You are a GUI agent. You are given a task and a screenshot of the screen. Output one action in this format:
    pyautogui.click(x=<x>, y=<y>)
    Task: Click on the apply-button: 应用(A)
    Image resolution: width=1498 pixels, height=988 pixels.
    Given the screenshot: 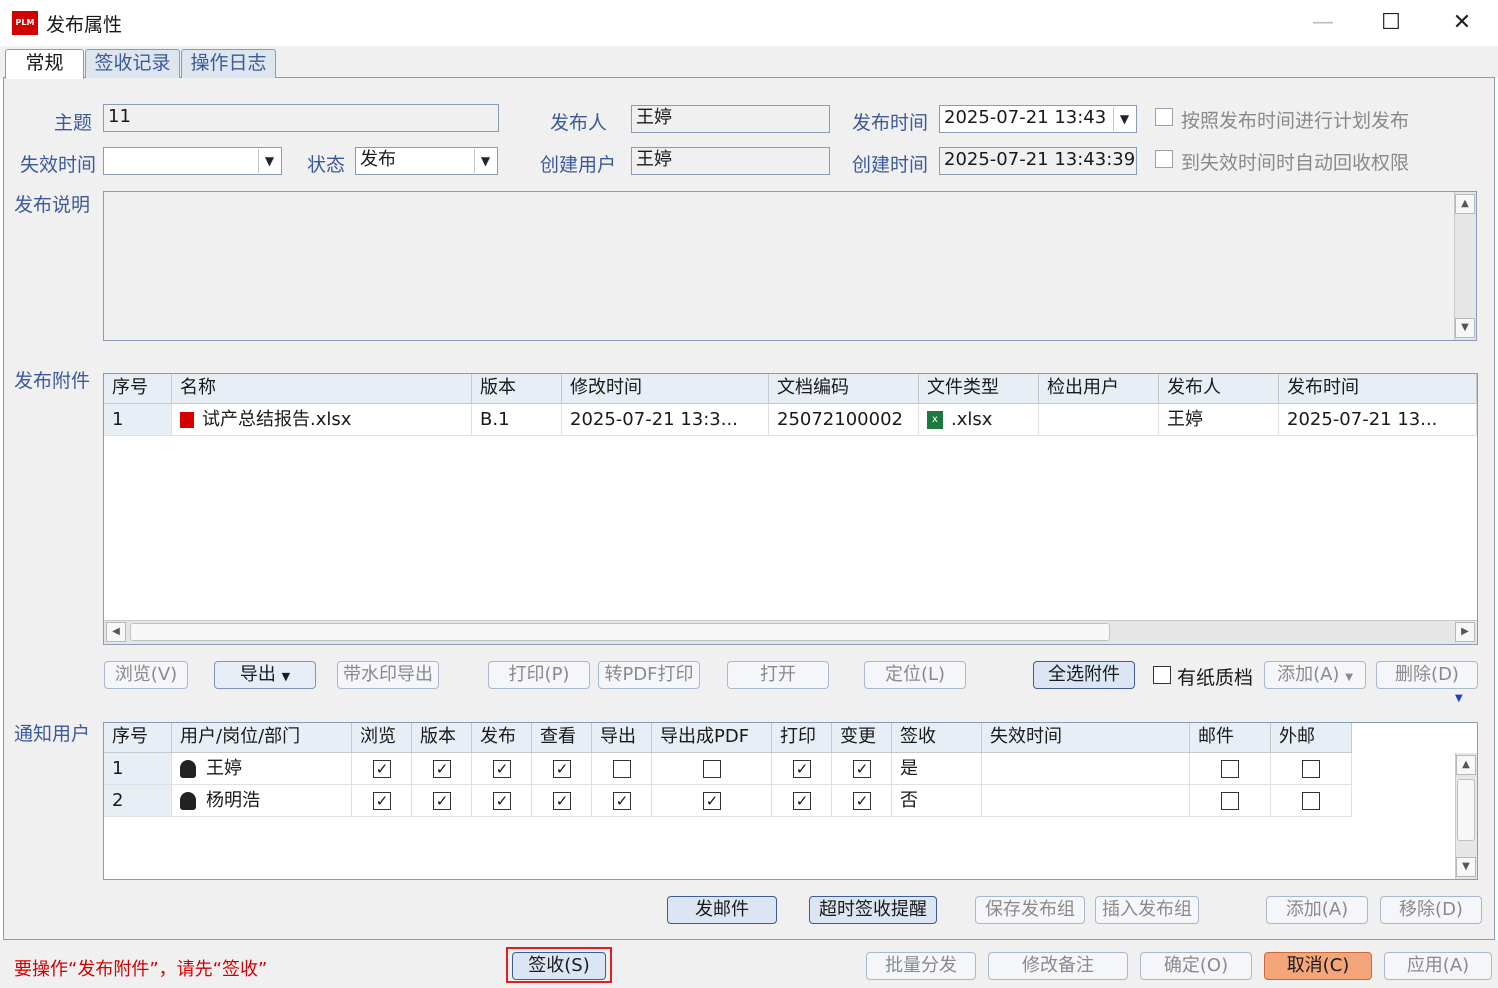 What is the action you would take?
    pyautogui.click(x=1438, y=966)
    